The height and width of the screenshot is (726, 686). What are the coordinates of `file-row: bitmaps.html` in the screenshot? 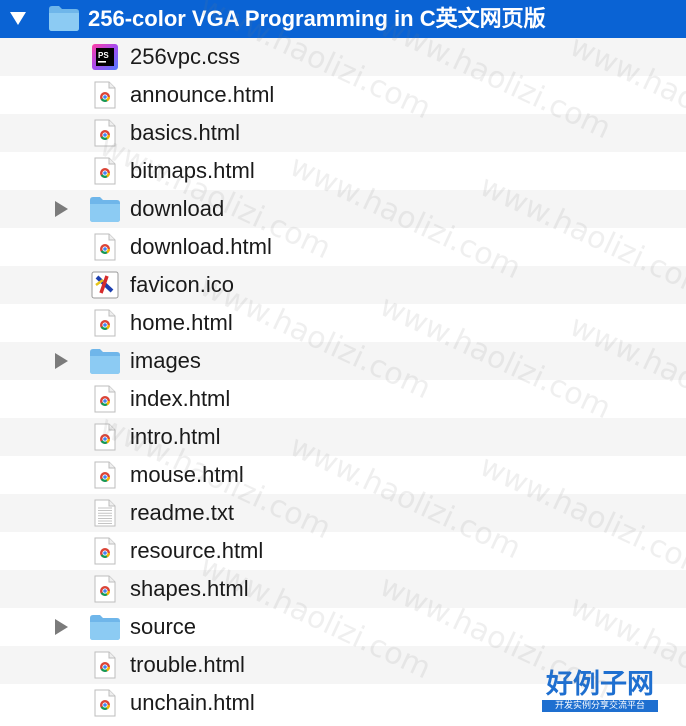 It's located at (343, 171).